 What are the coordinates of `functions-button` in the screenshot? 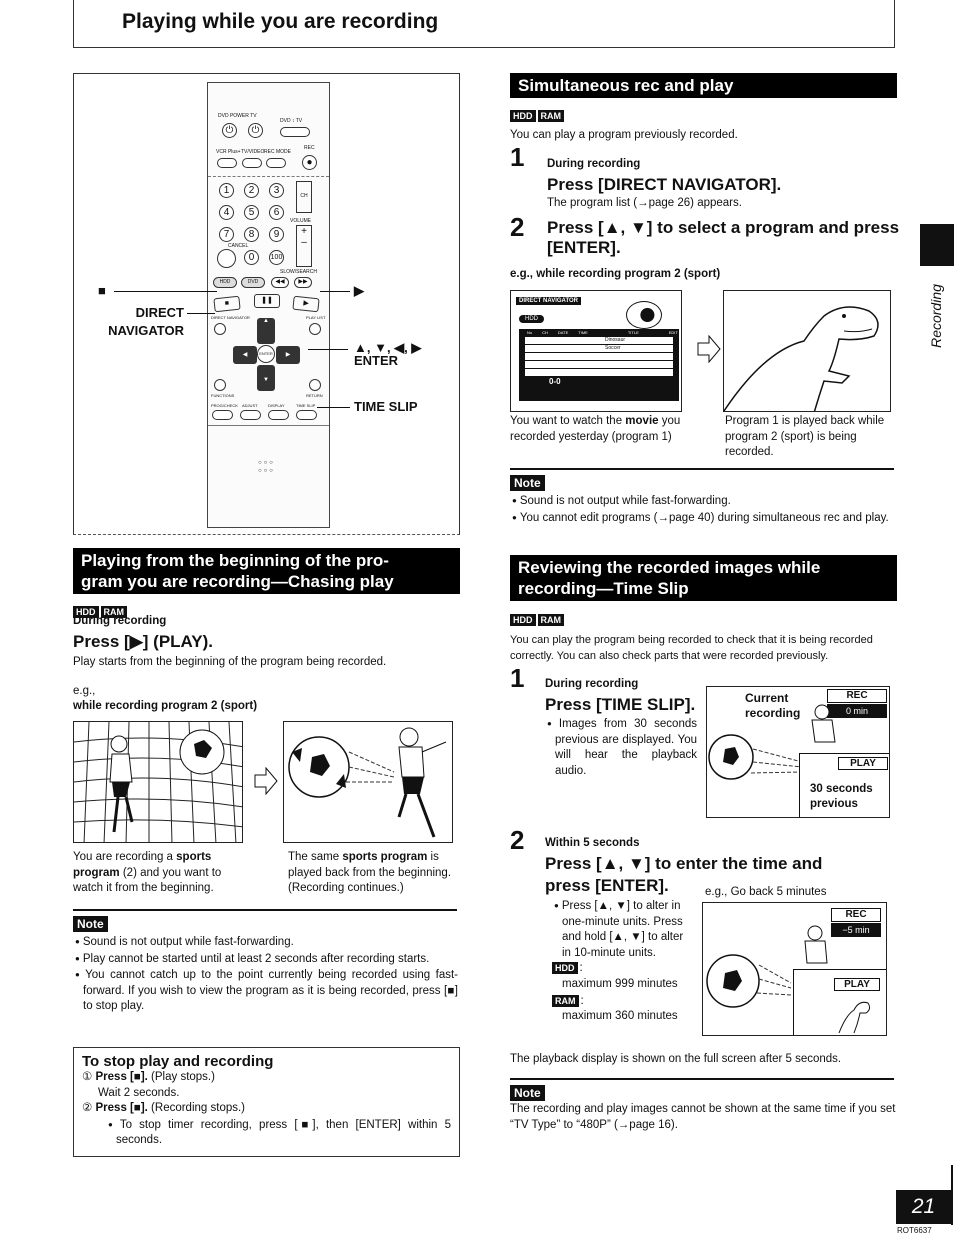 It's located at (220, 385).